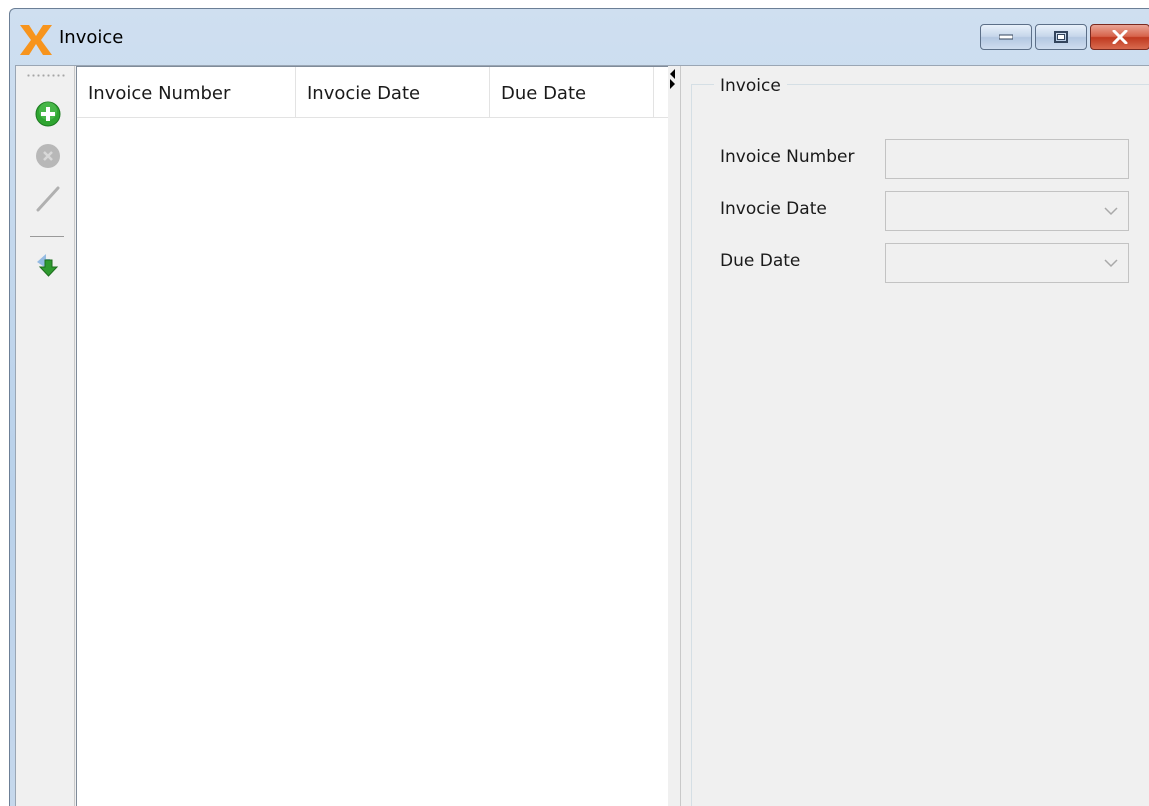 The image size is (1149, 806). I want to click on title-bar: Invoice, so click(579, 37).